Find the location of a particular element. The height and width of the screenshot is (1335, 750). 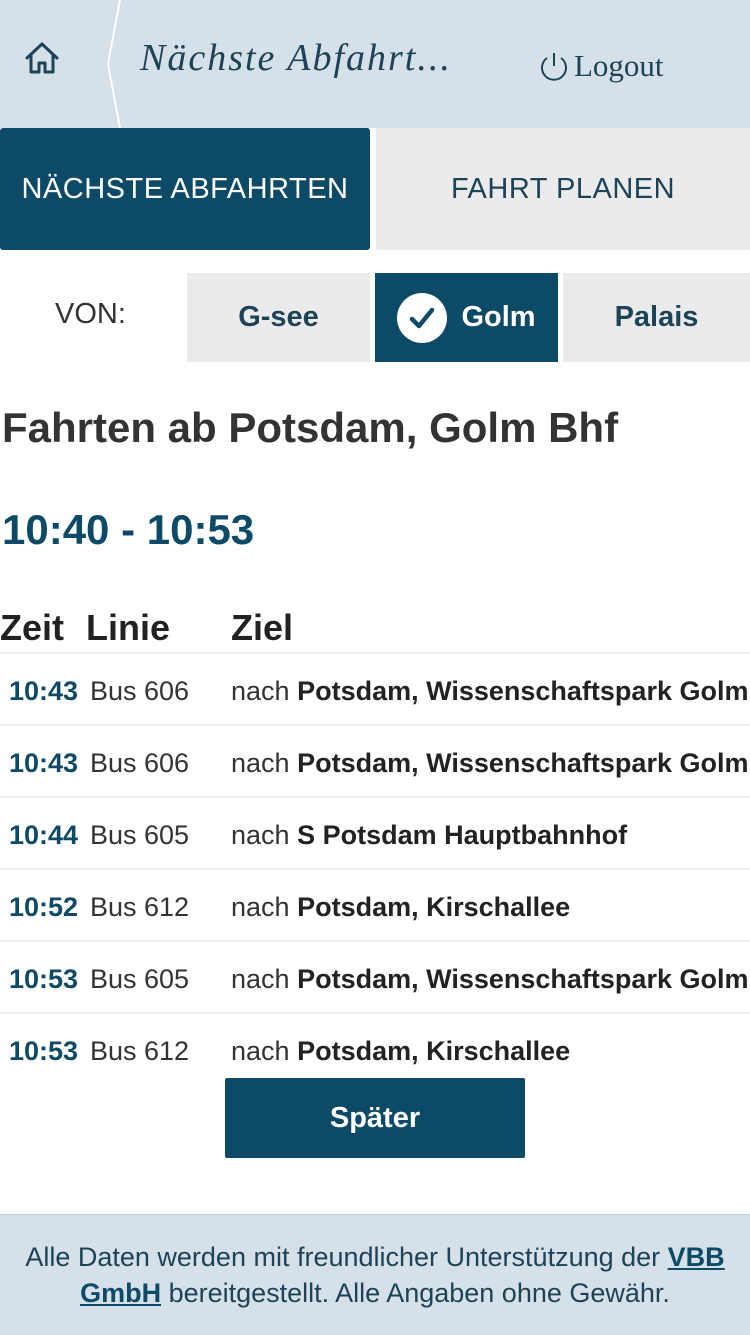

tab-naechste-abfahrten: NÄCHSTE ABFAHRTEN is located at coordinates (185, 189).